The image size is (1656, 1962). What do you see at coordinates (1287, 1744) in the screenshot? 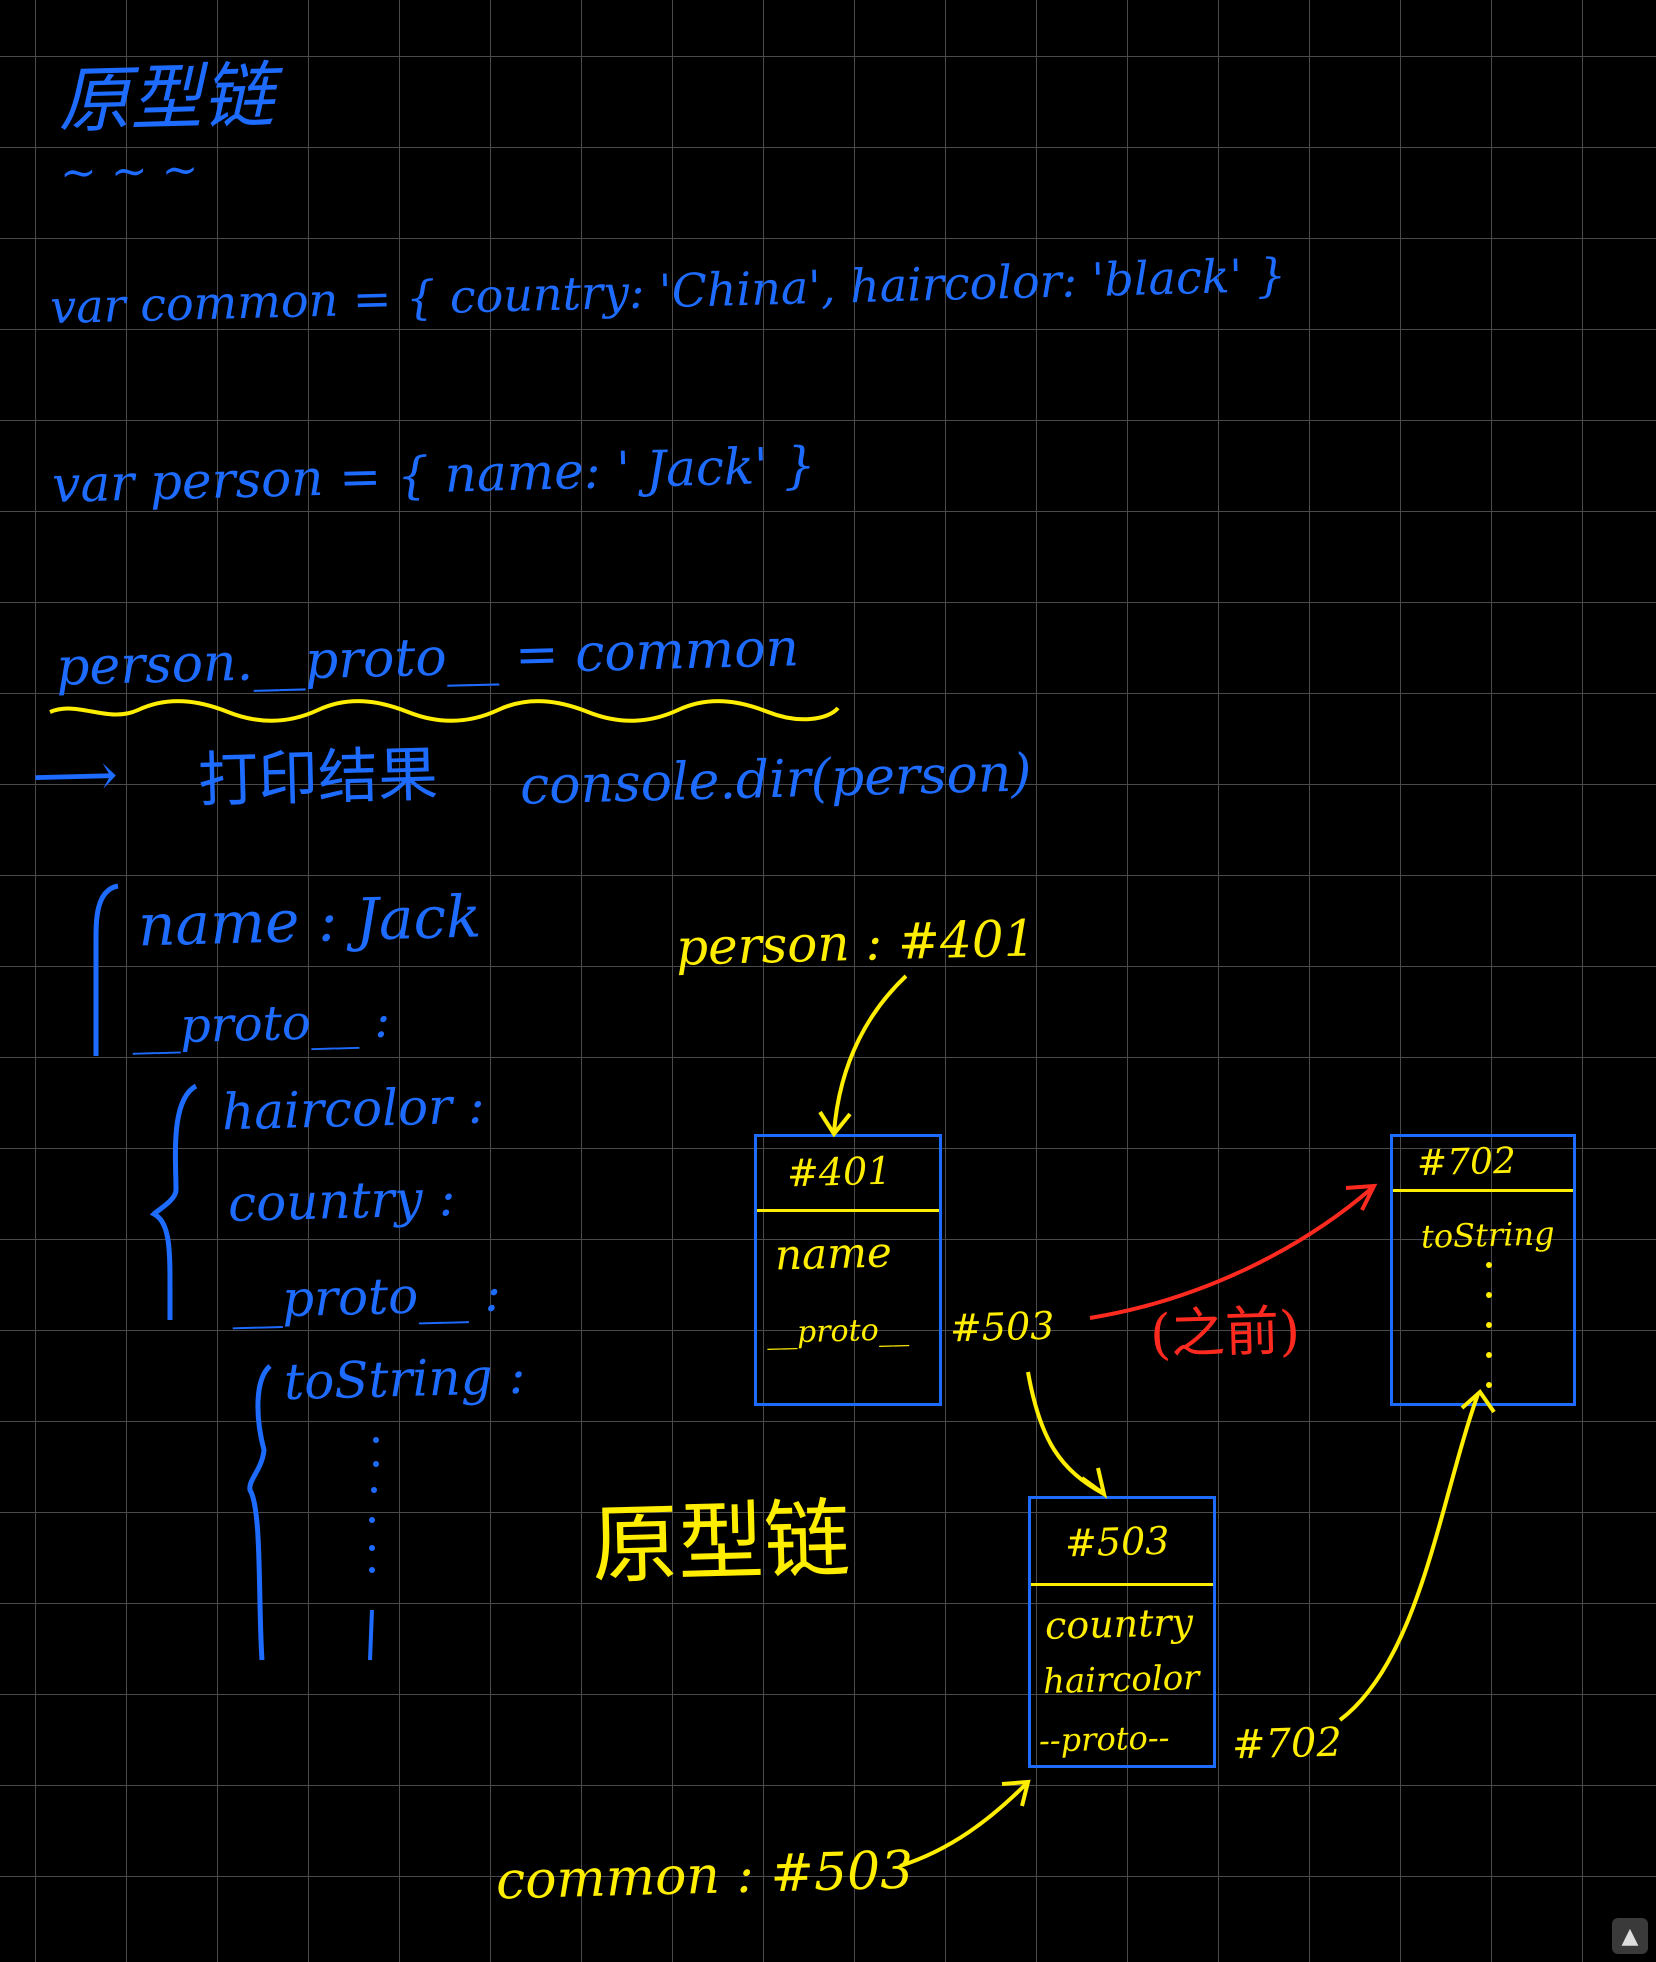
I see `box-503-proto-ref: #702` at bounding box center [1287, 1744].